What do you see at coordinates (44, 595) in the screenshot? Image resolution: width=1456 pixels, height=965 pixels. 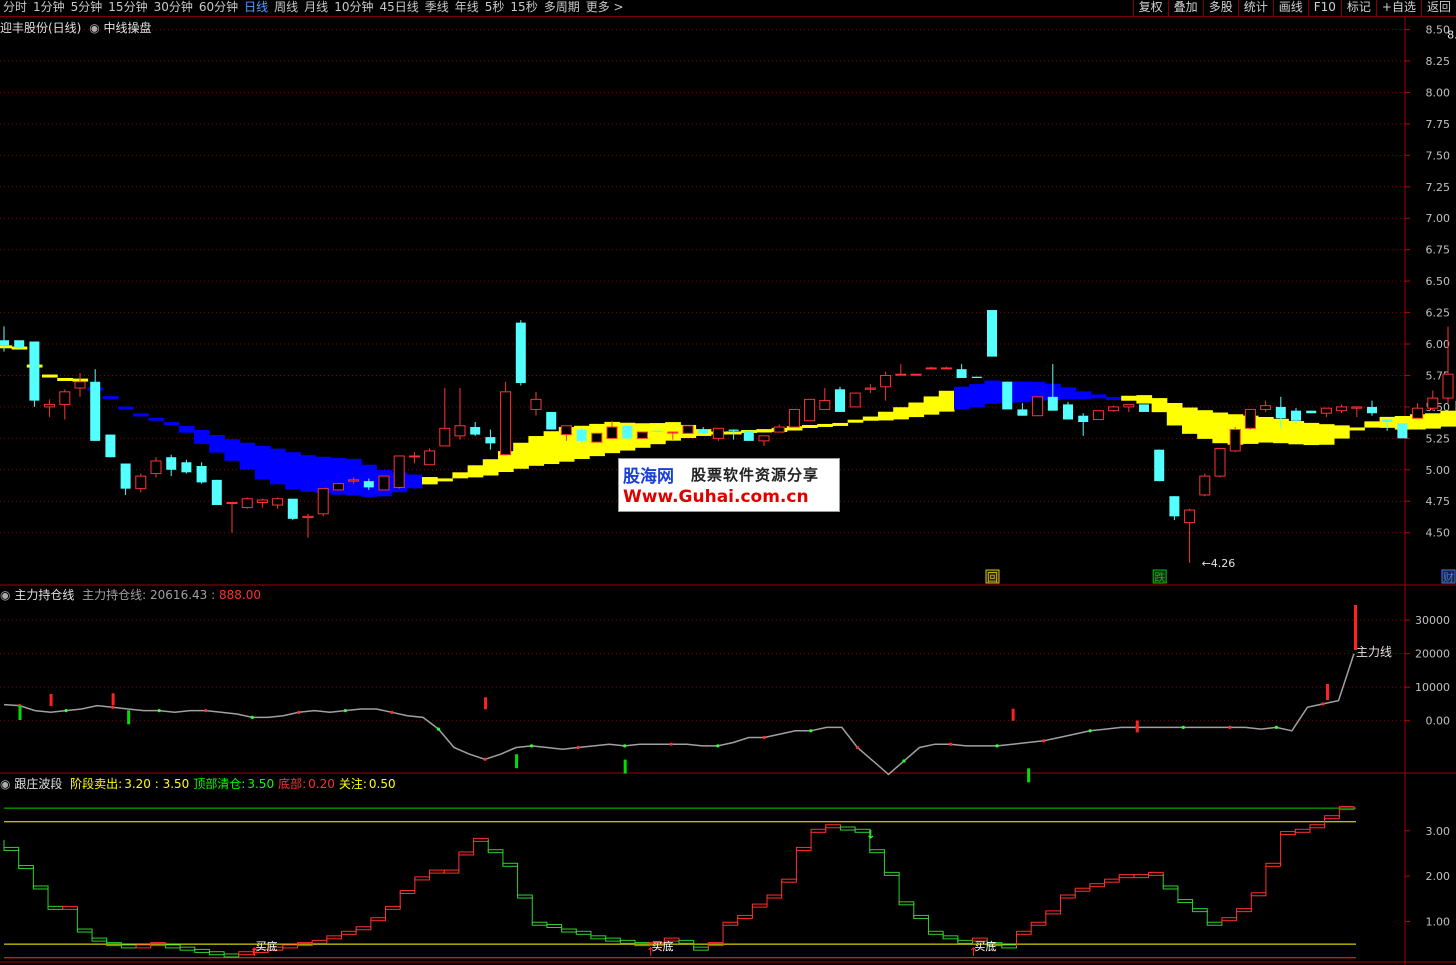 I see `sub1-title: 主力持仓线` at bounding box center [44, 595].